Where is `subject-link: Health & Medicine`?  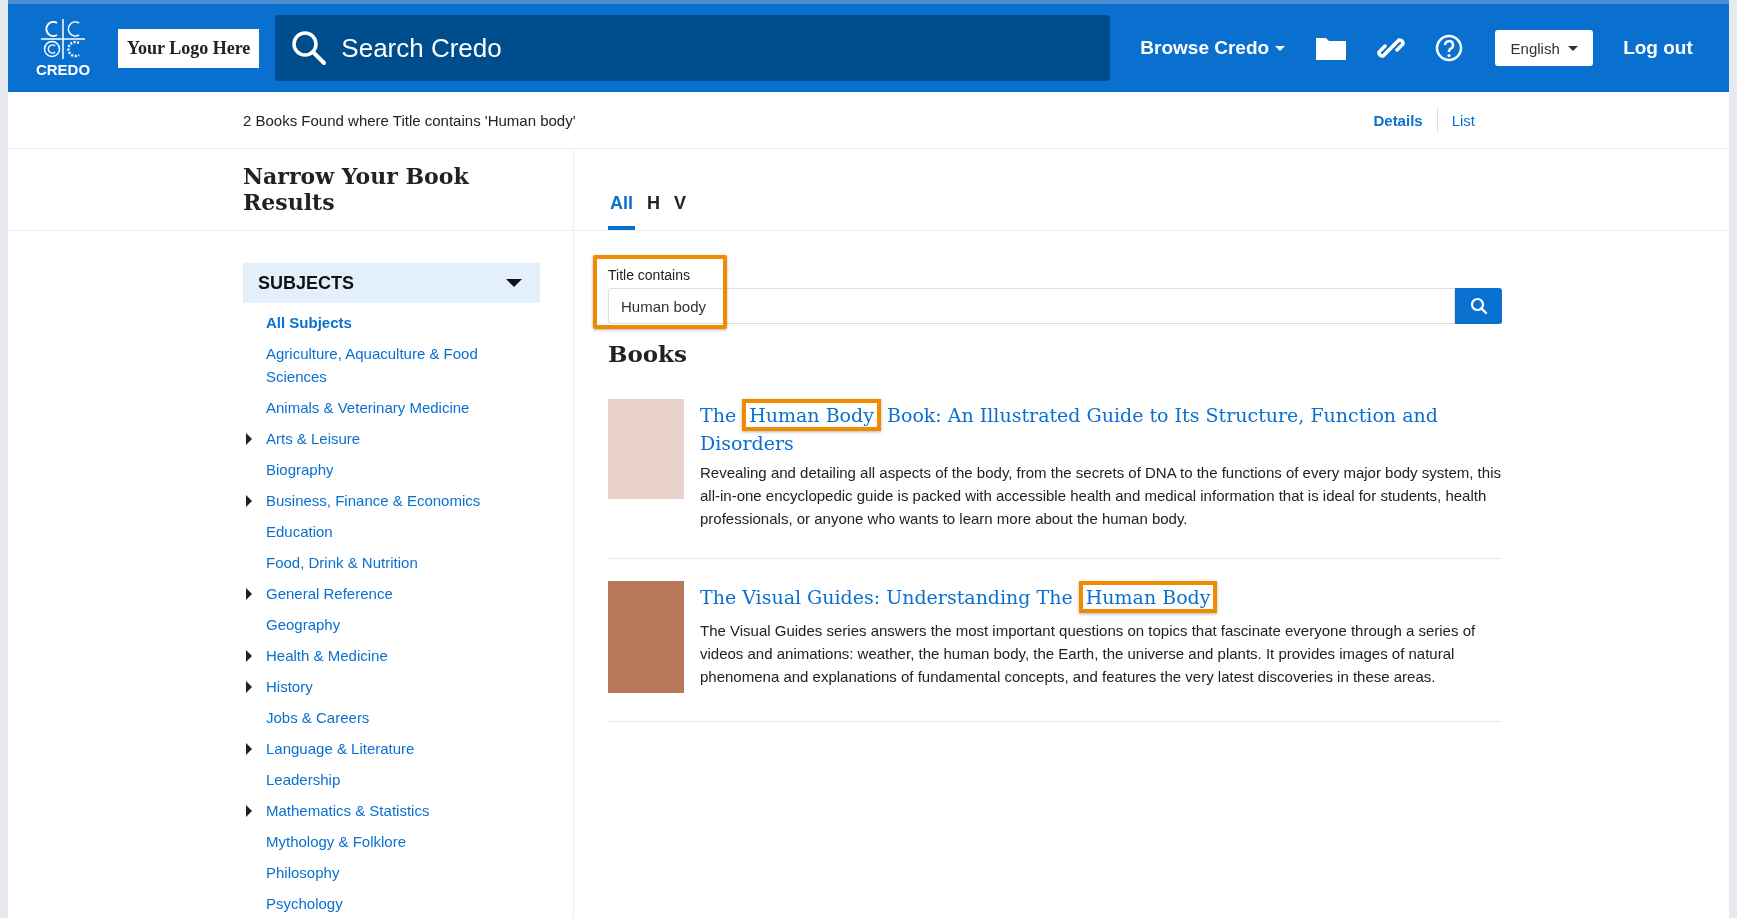 subject-link: Health & Medicine is located at coordinates (386, 655).